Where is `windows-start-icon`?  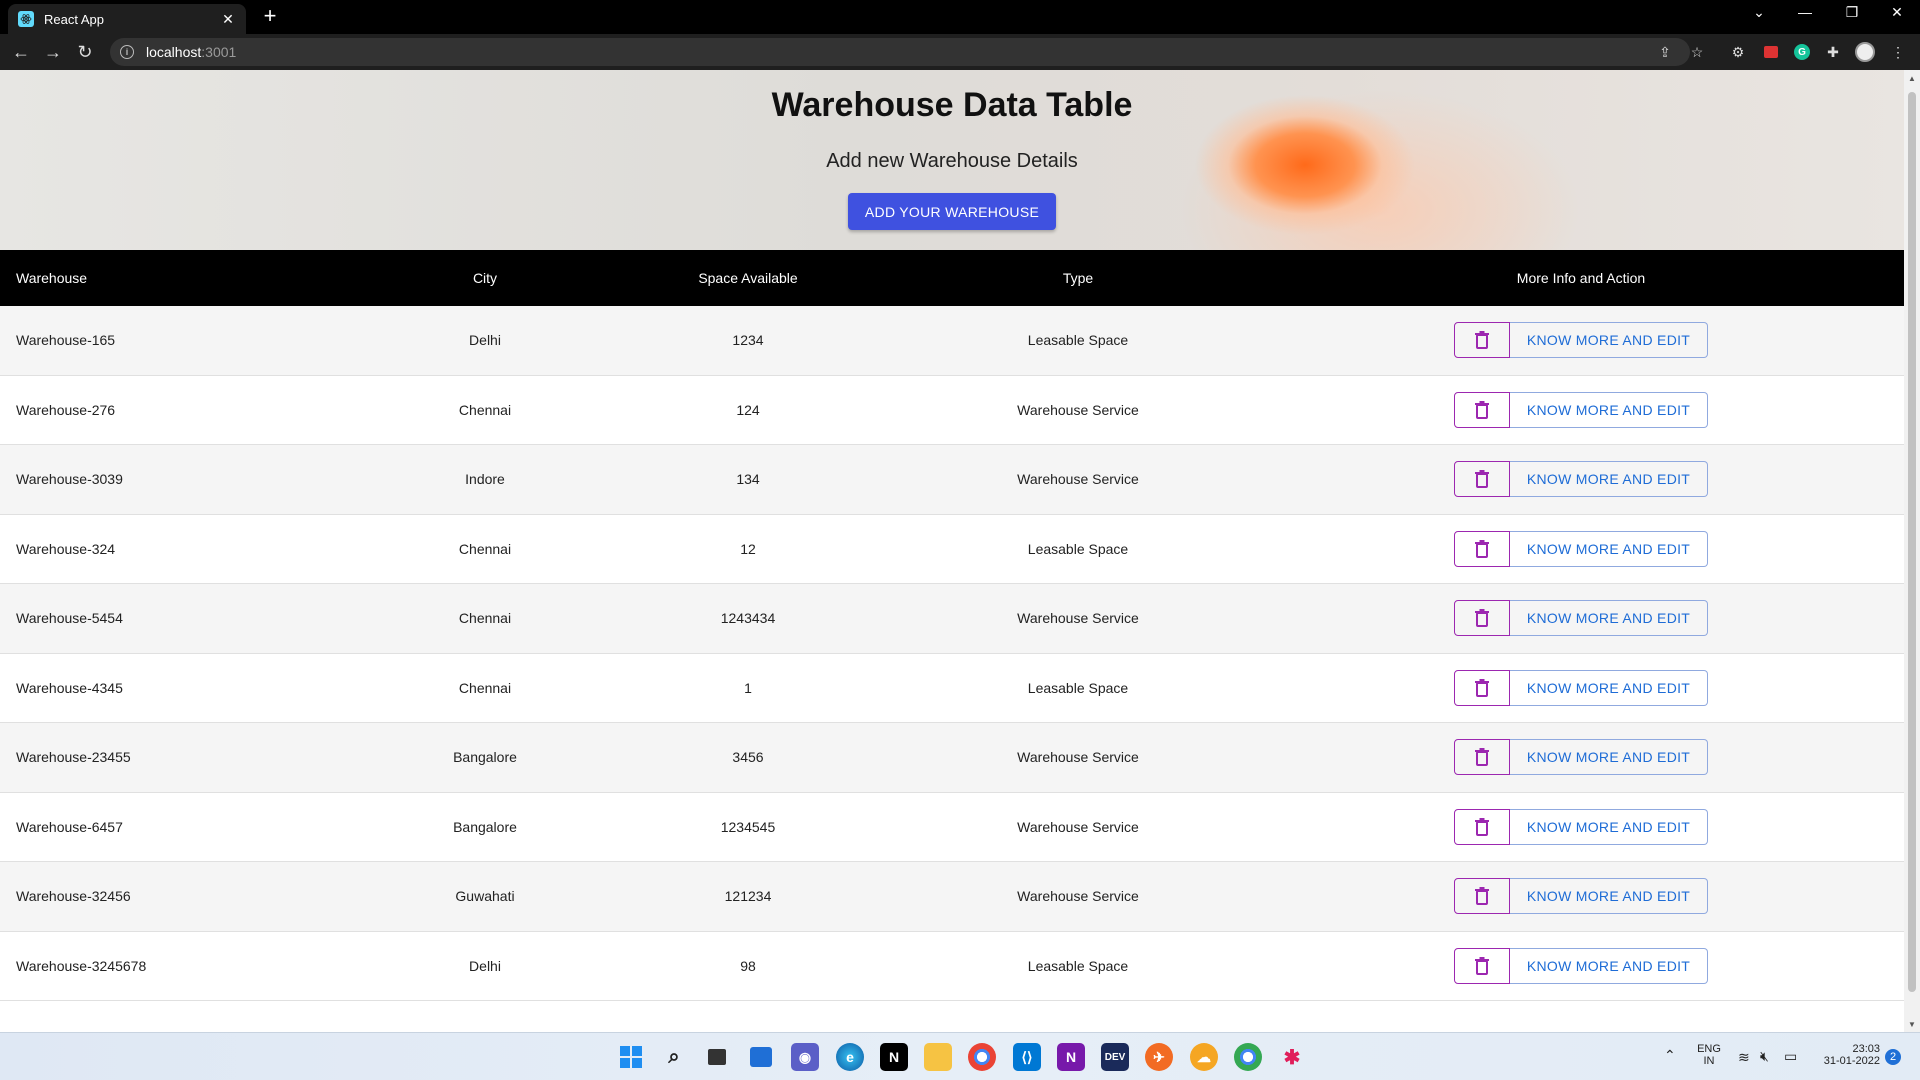 windows-start-icon is located at coordinates (631, 1057).